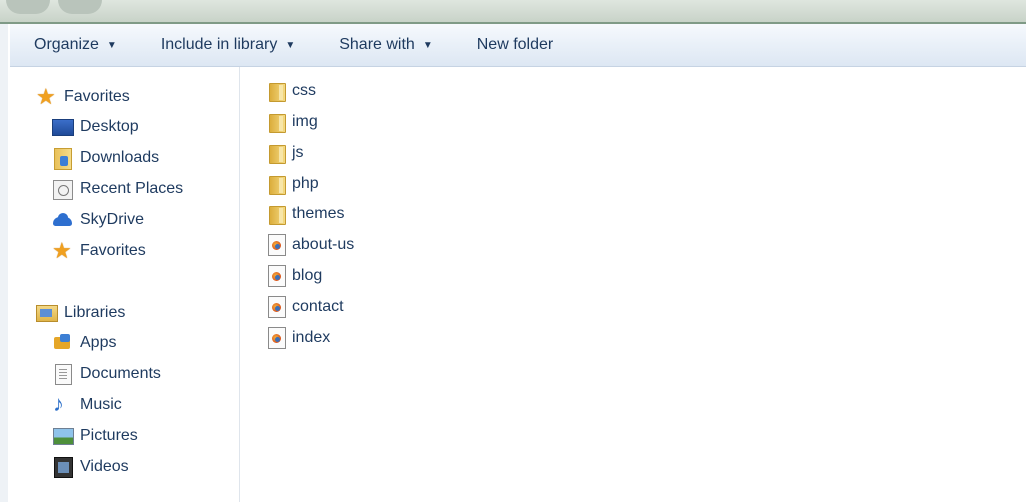 Image resolution: width=1026 pixels, height=502 pixels. I want to click on videos-icon, so click(63, 467).